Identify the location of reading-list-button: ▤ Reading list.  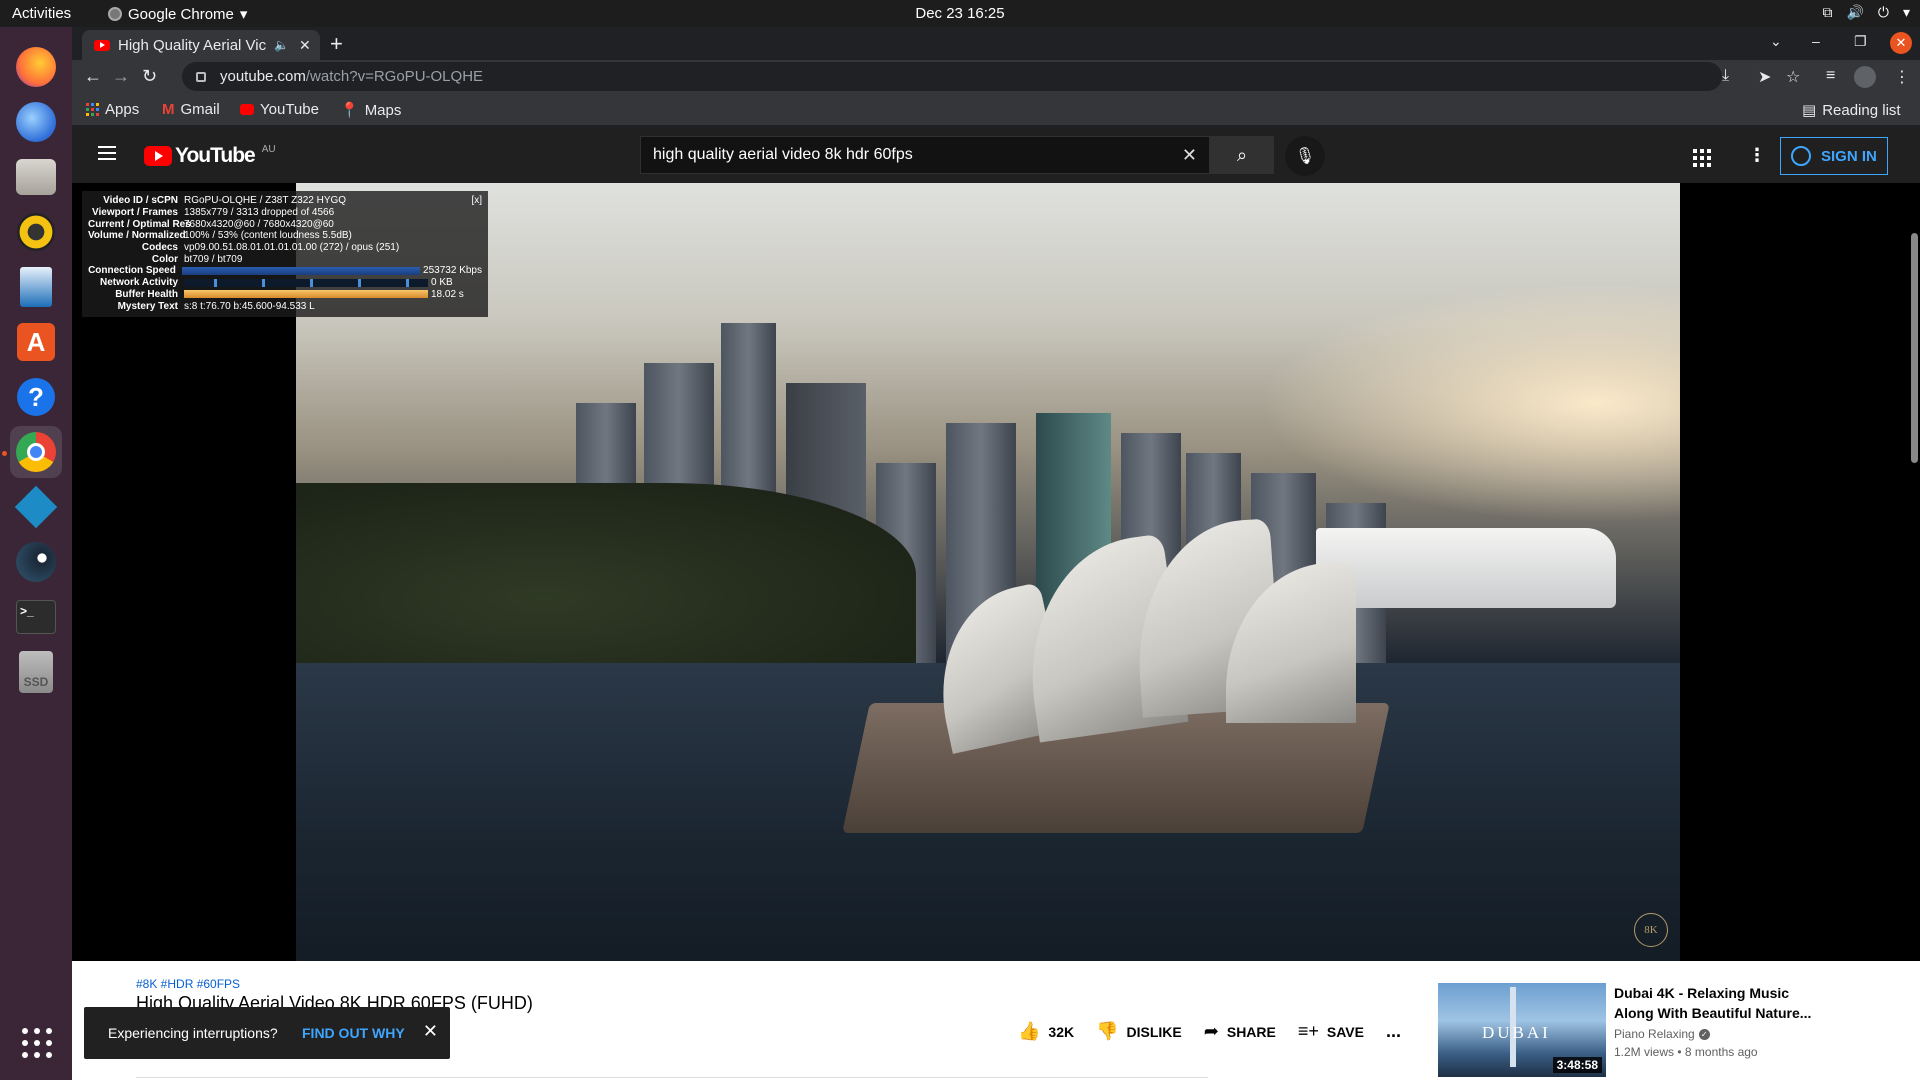
(1851, 110).